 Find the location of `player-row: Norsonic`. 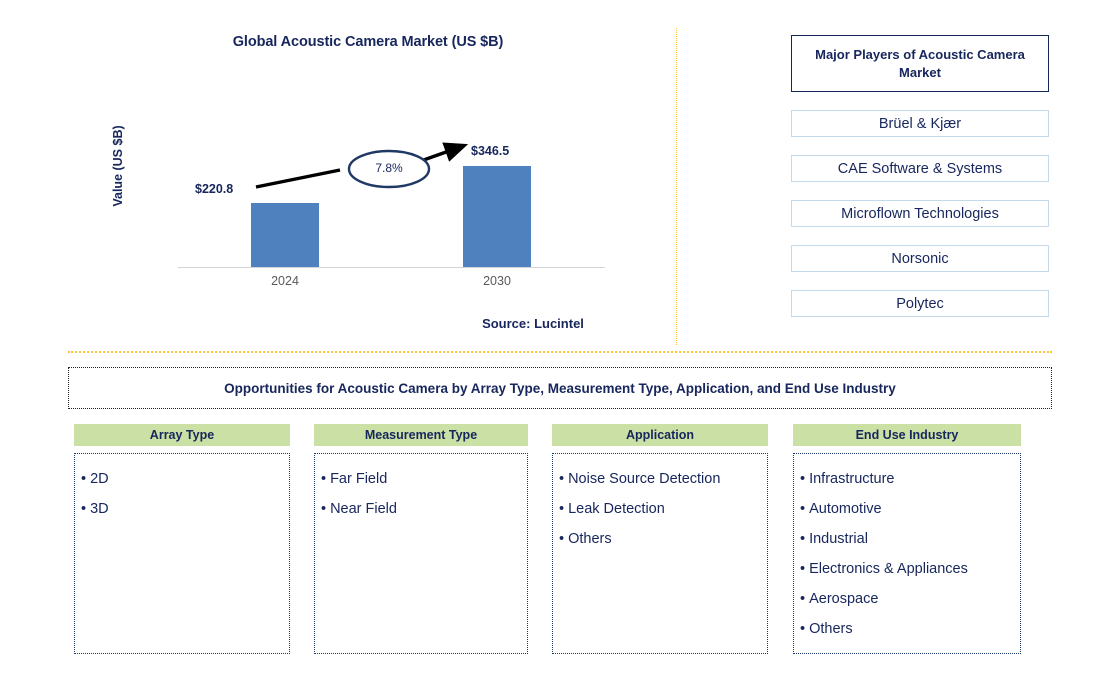

player-row: Norsonic is located at coordinates (920, 258).